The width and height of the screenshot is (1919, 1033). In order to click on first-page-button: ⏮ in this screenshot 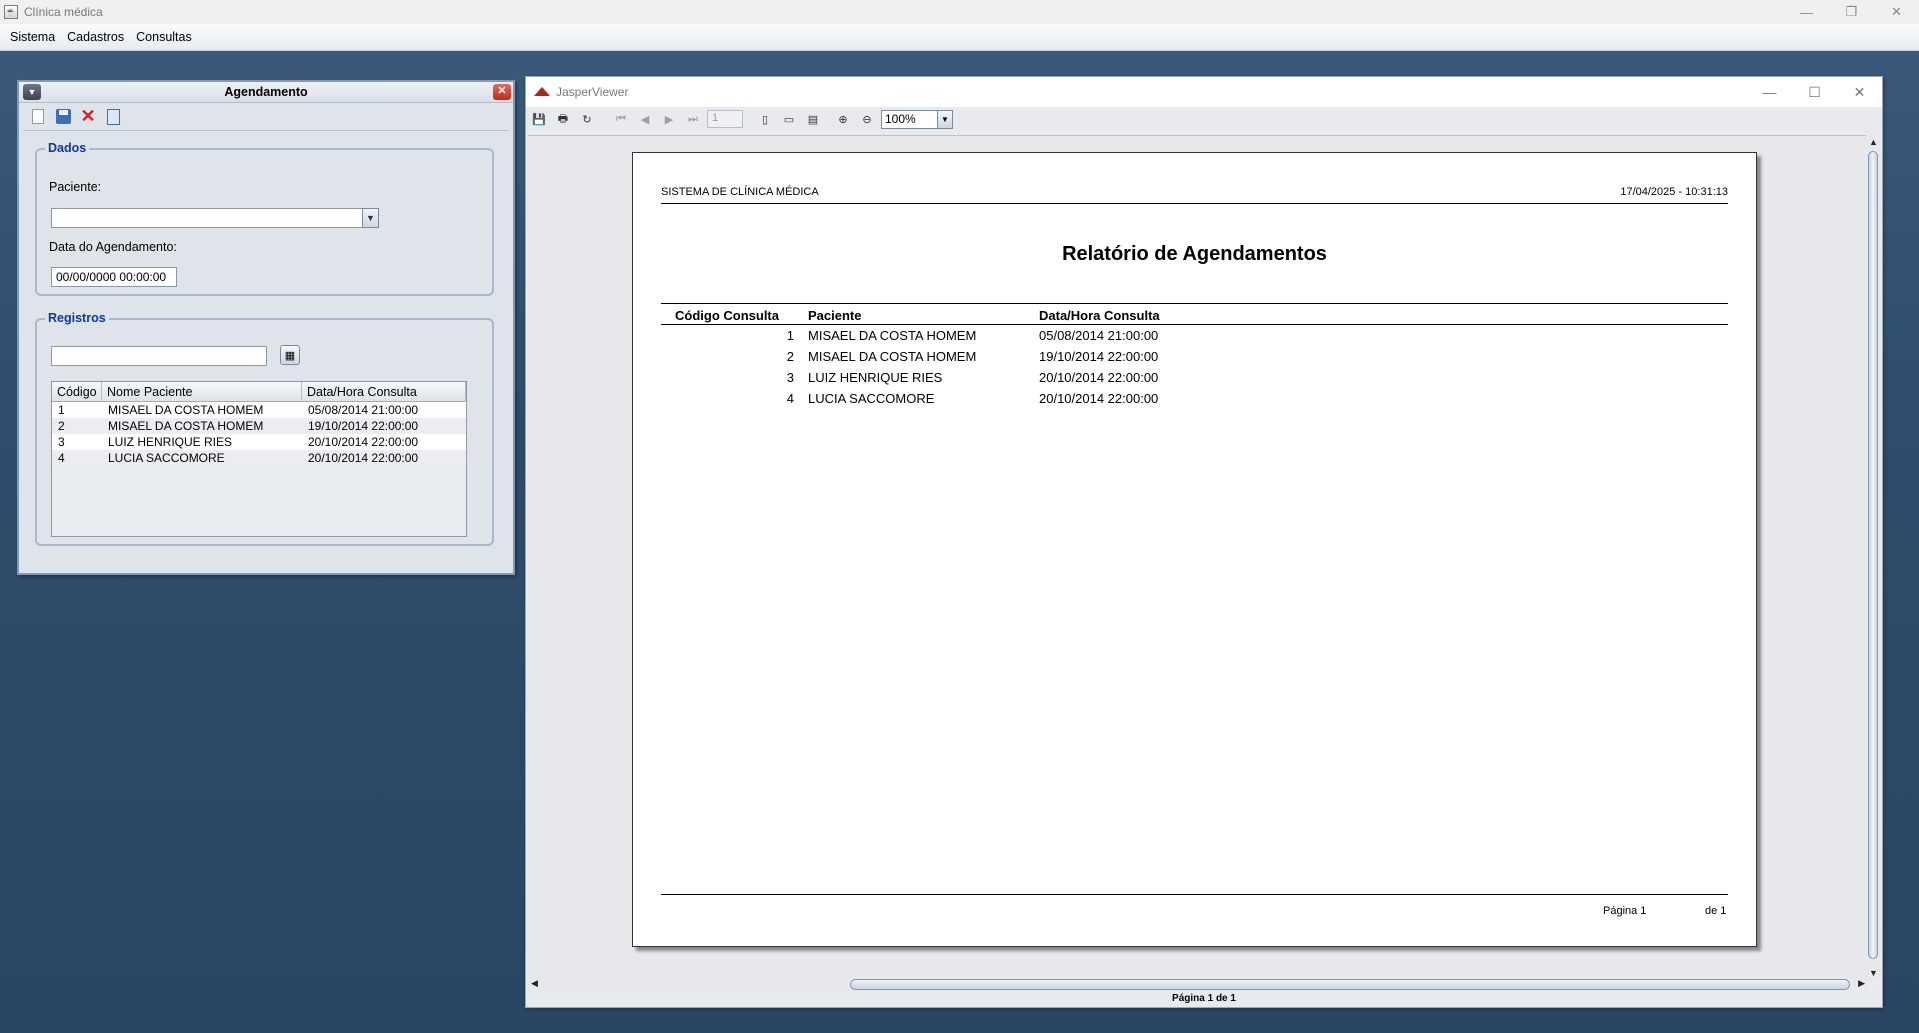, I will do `click(621, 119)`.